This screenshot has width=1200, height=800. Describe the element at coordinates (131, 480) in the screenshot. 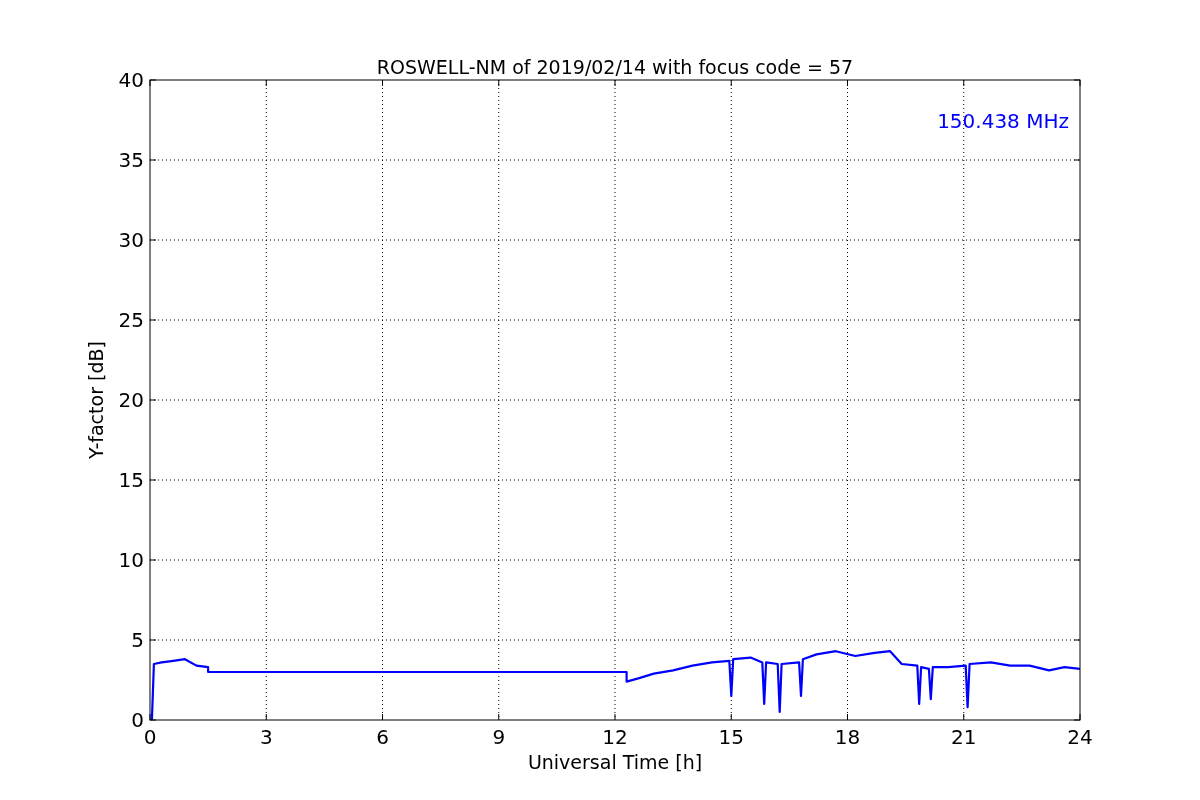

I see `y-tick-label: 15` at that location.